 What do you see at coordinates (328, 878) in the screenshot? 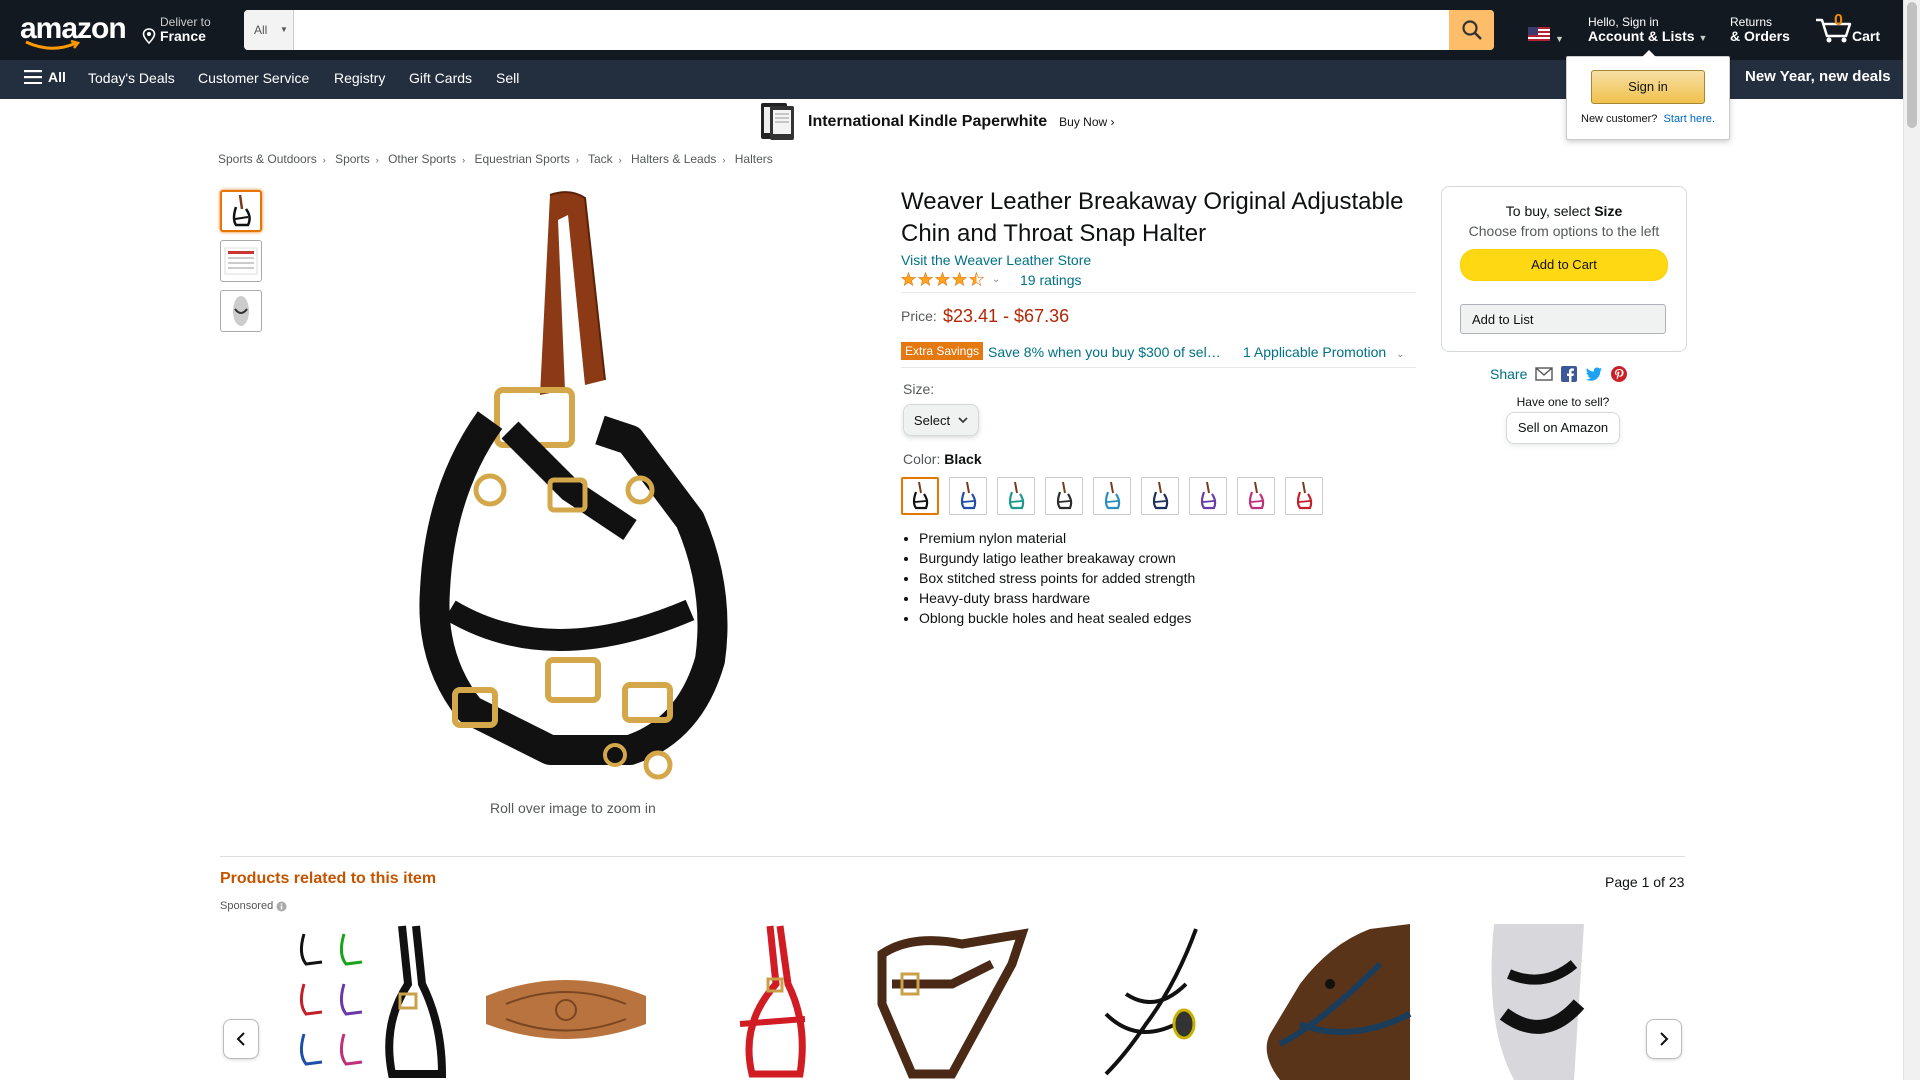
I see `related-products-title: Products related to this item` at bounding box center [328, 878].